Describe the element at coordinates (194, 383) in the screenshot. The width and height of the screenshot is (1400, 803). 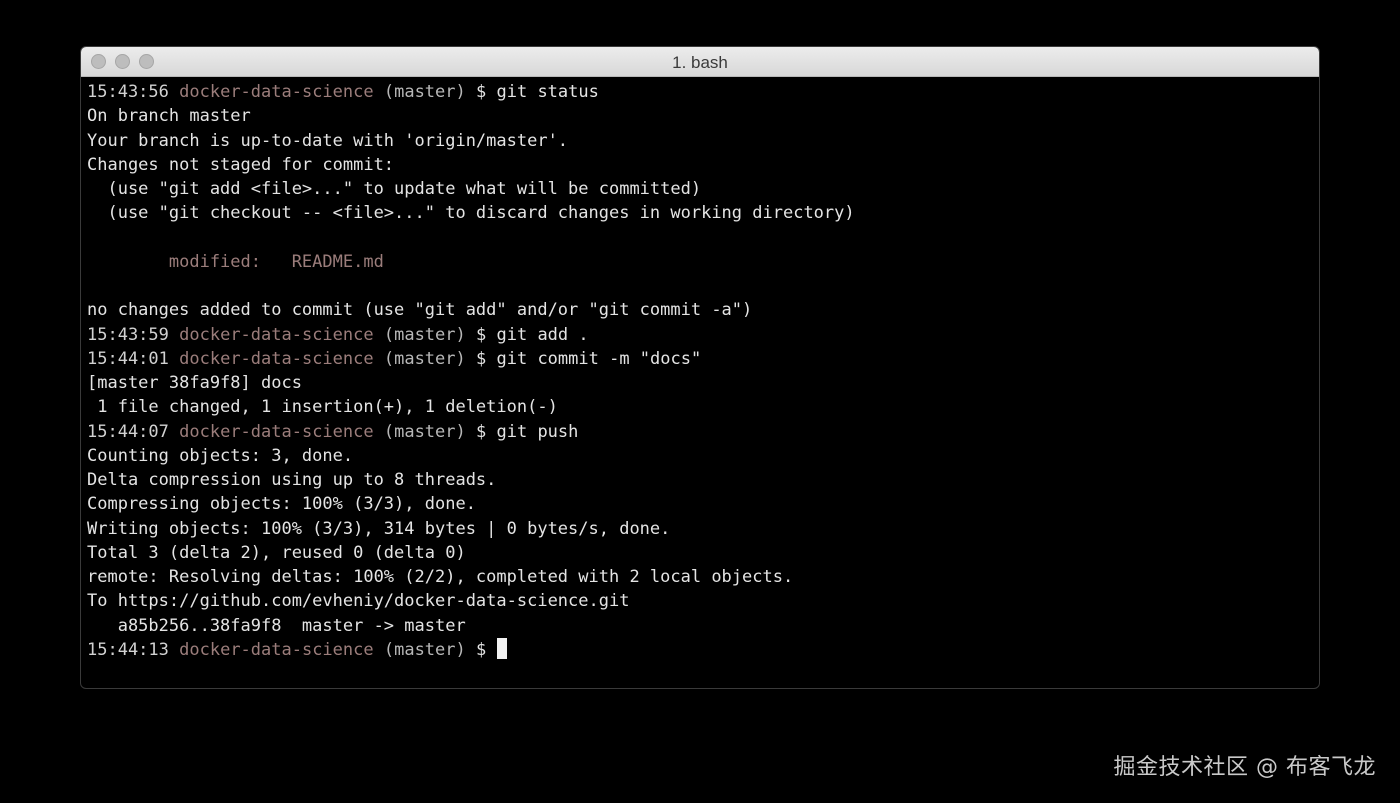
I see `output-line: [master 38fa9f8] docs` at that location.